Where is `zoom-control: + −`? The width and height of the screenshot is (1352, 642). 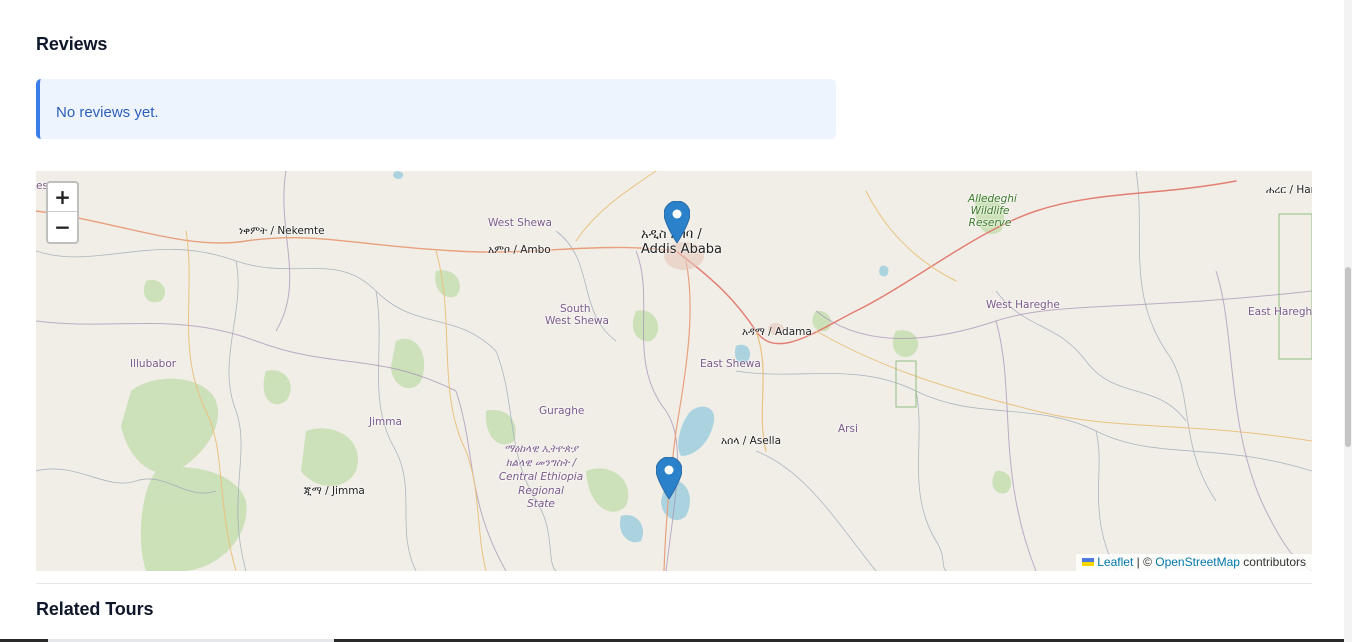 zoom-control: + − is located at coordinates (62, 212).